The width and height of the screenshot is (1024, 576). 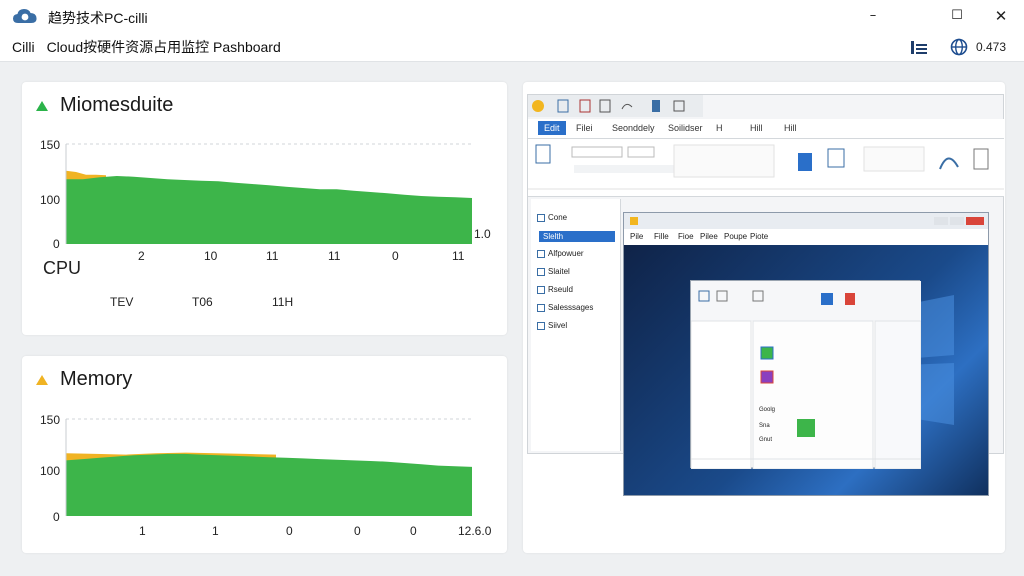 What do you see at coordinates (552, 217) in the screenshot?
I see `nav-item: Cone` at bounding box center [552, 217].